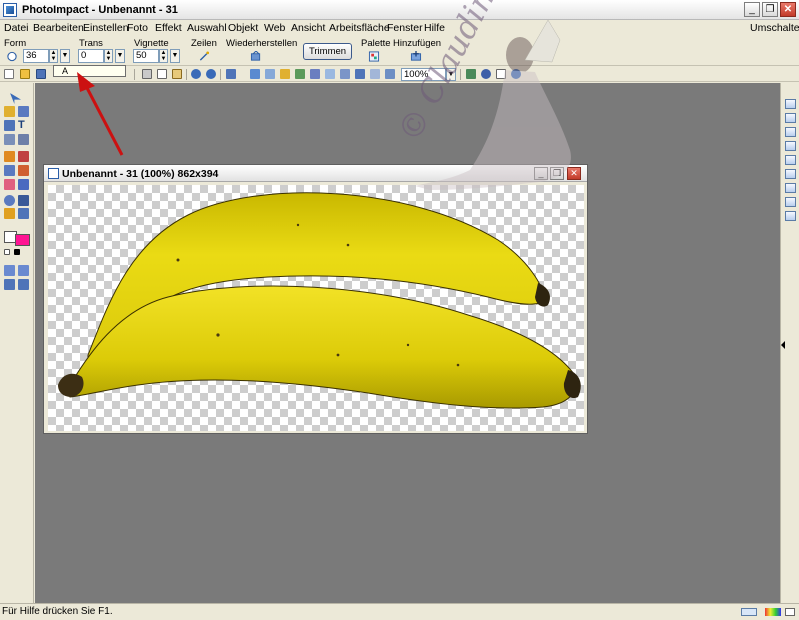 The width and height of the screenshot is (799, 620). Describe the element at coordinates (285, 74) in the screenshot. I see `browse-icon` at that location.